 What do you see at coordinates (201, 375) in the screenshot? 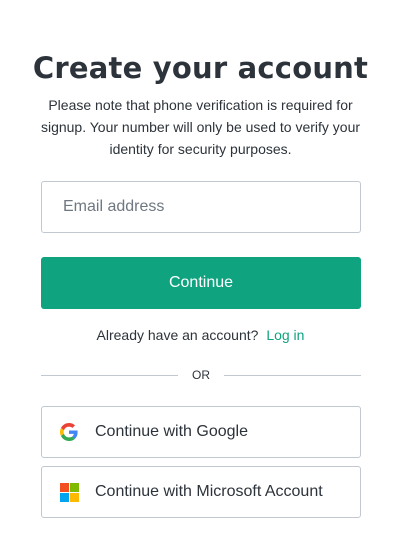
I see `or-divider: OR` at bounding box center [201, 375].